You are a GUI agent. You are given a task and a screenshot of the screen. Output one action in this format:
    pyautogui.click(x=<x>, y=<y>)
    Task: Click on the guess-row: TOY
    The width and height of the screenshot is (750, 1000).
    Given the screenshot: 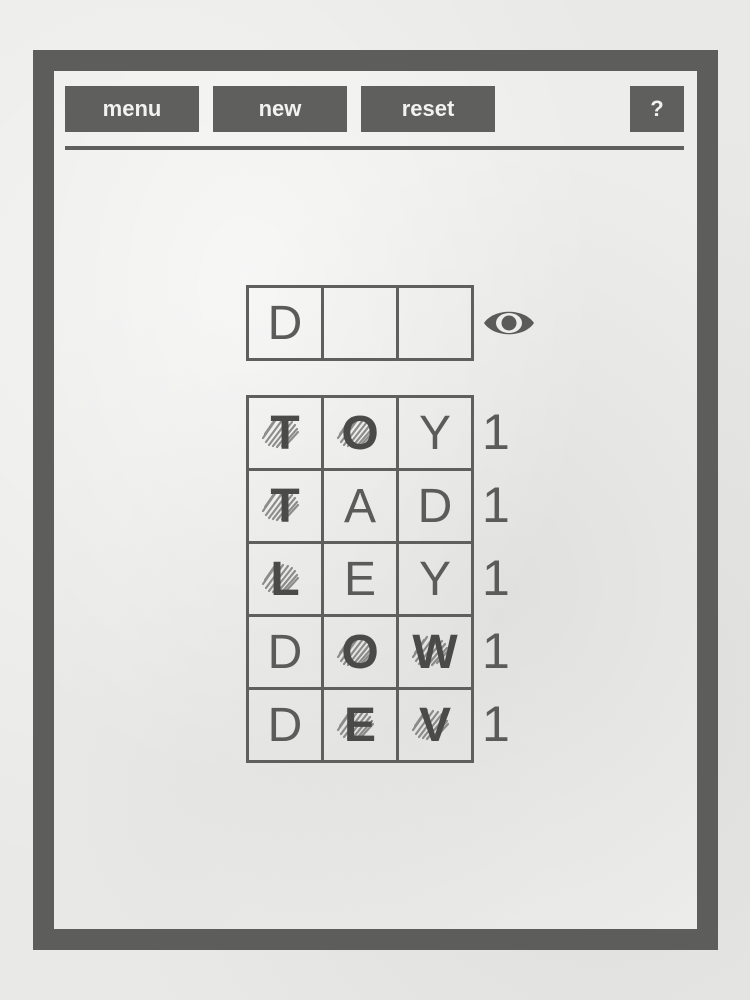 What is the action you would take?
    pyautogui.click(x=360, y=434)
    